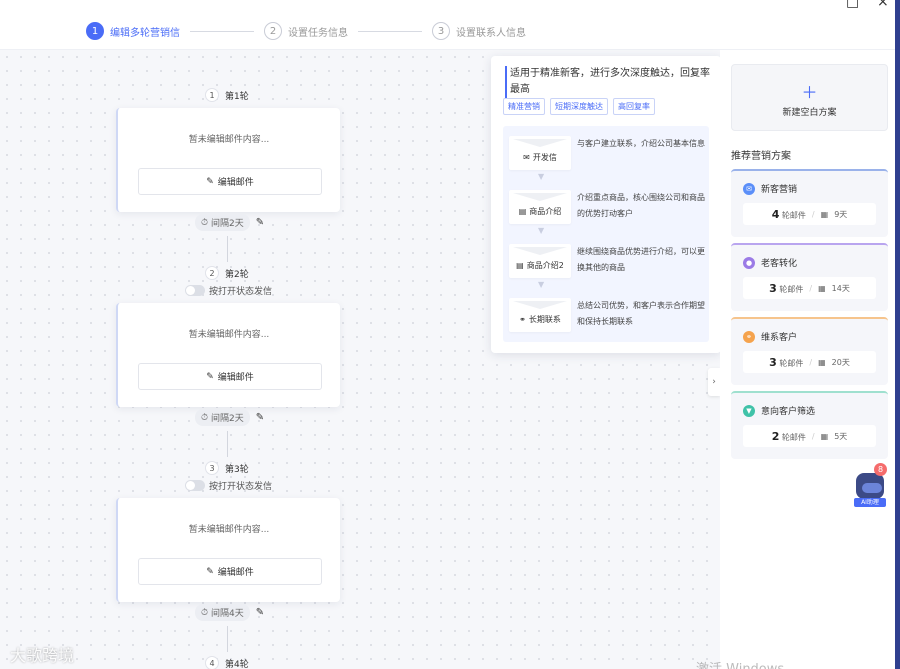 The height and width of the screenshot is (669, 900). I want to click on round-number: 3, so click(212, 468).